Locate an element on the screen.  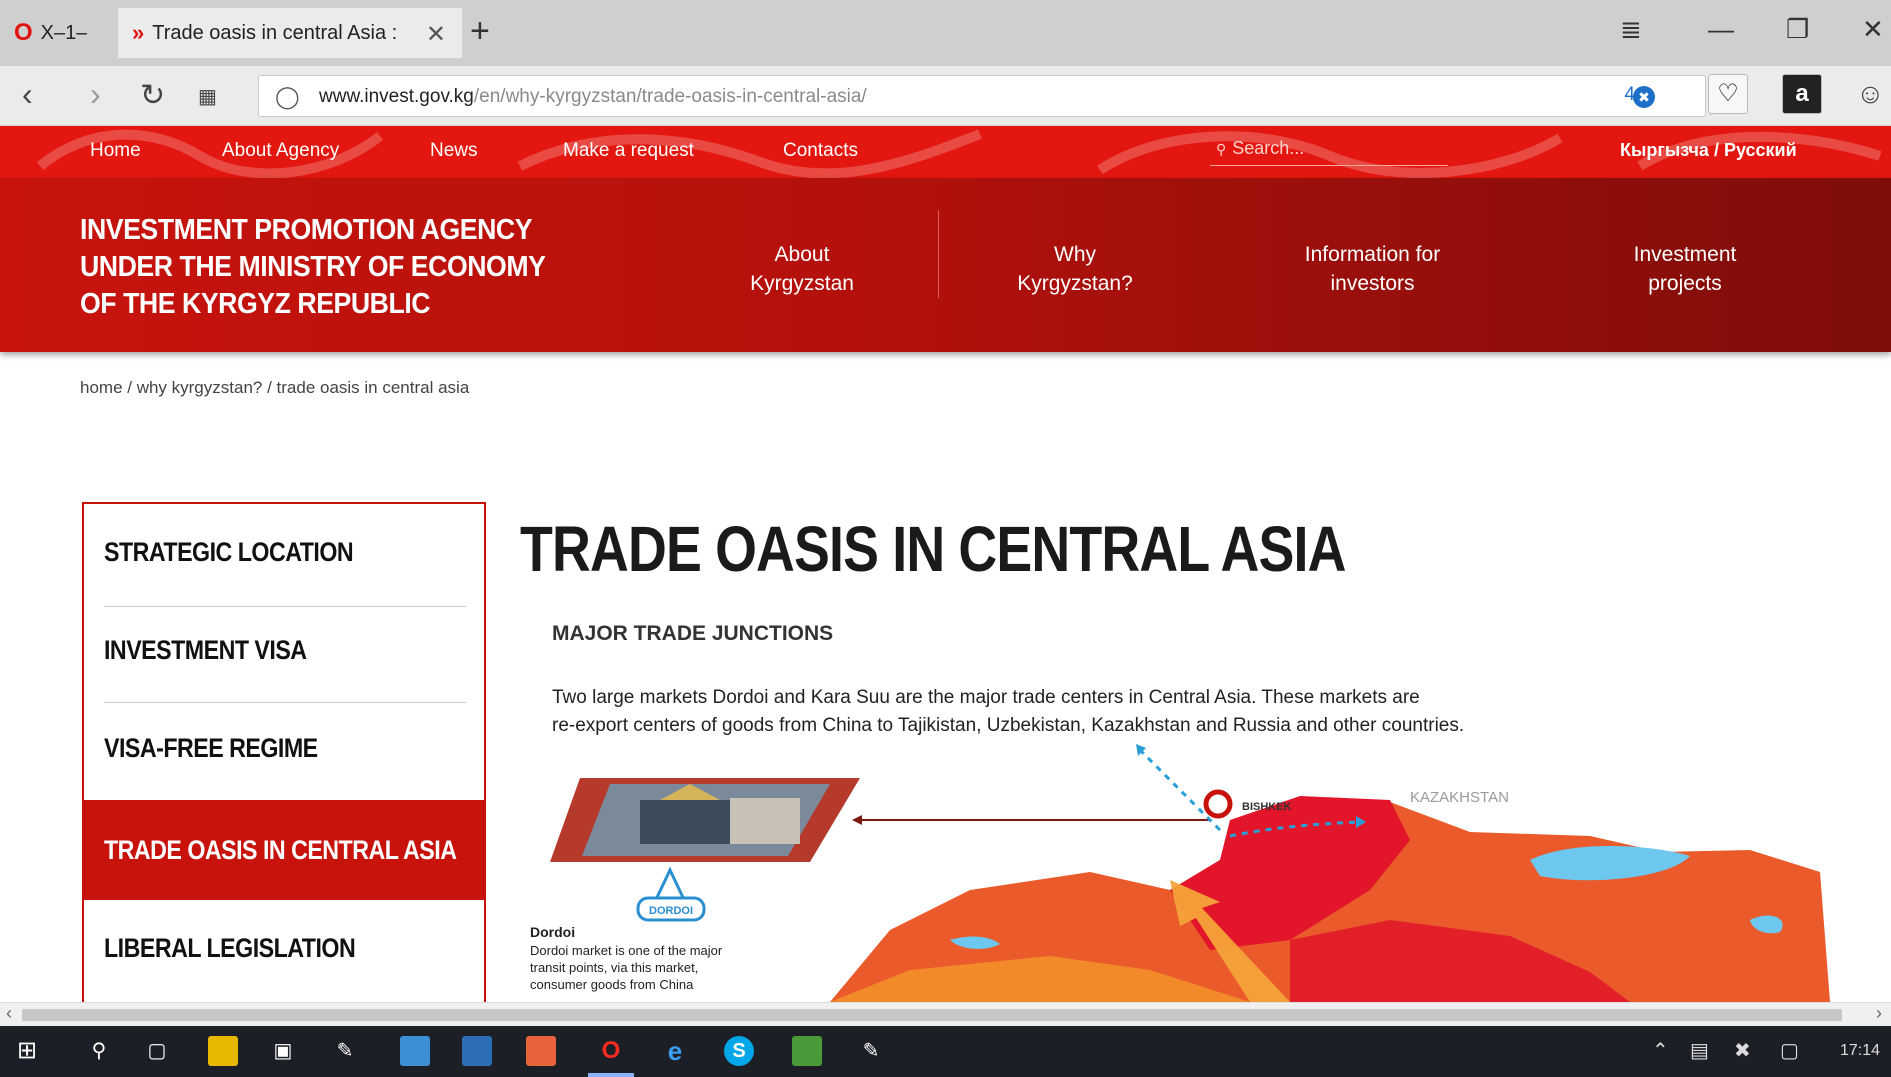
topnav-about-agency: About Agency is located at coordinates (280, 151).